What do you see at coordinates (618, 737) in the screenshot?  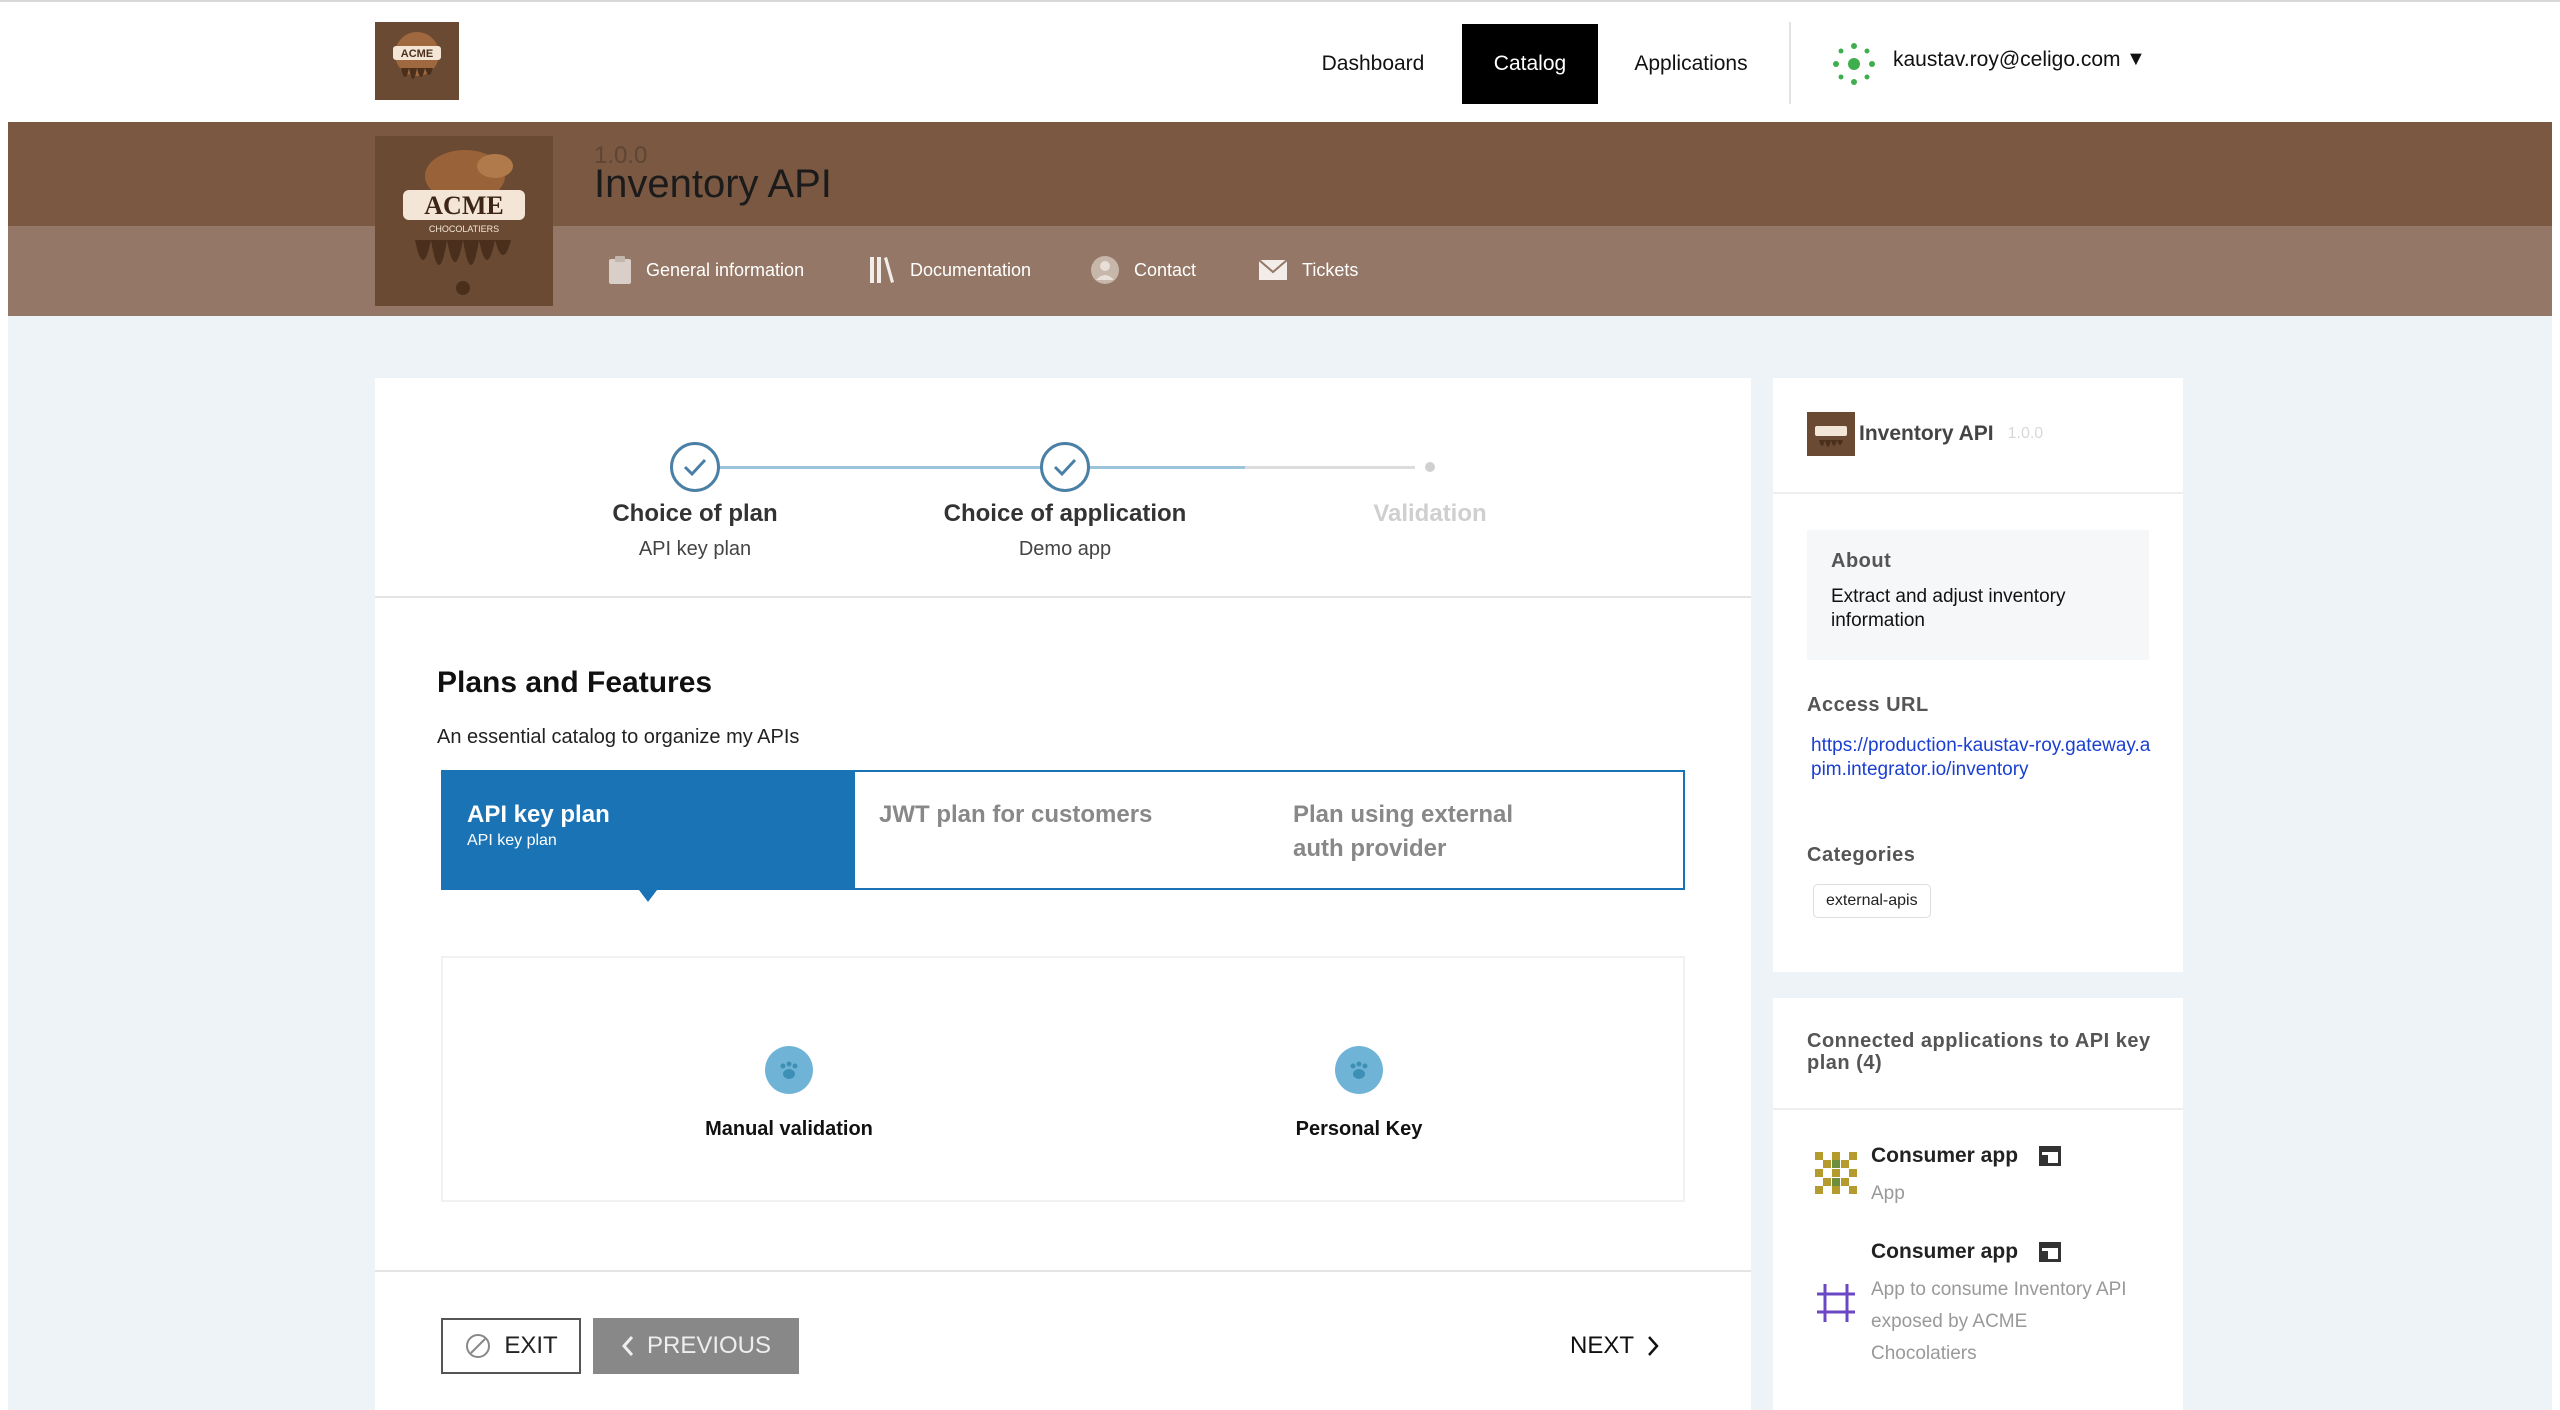 I see `plans-subtitle: An essential catalog to organize my APIs` at bounding box center [618, 737].